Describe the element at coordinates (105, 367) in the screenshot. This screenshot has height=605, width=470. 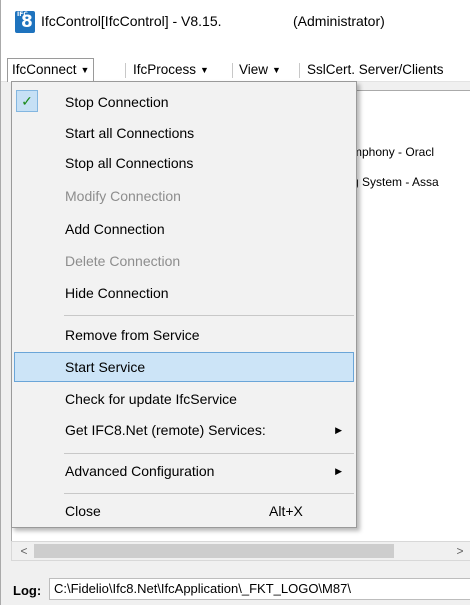
I see `menu-item-label: Start Service` at that location.